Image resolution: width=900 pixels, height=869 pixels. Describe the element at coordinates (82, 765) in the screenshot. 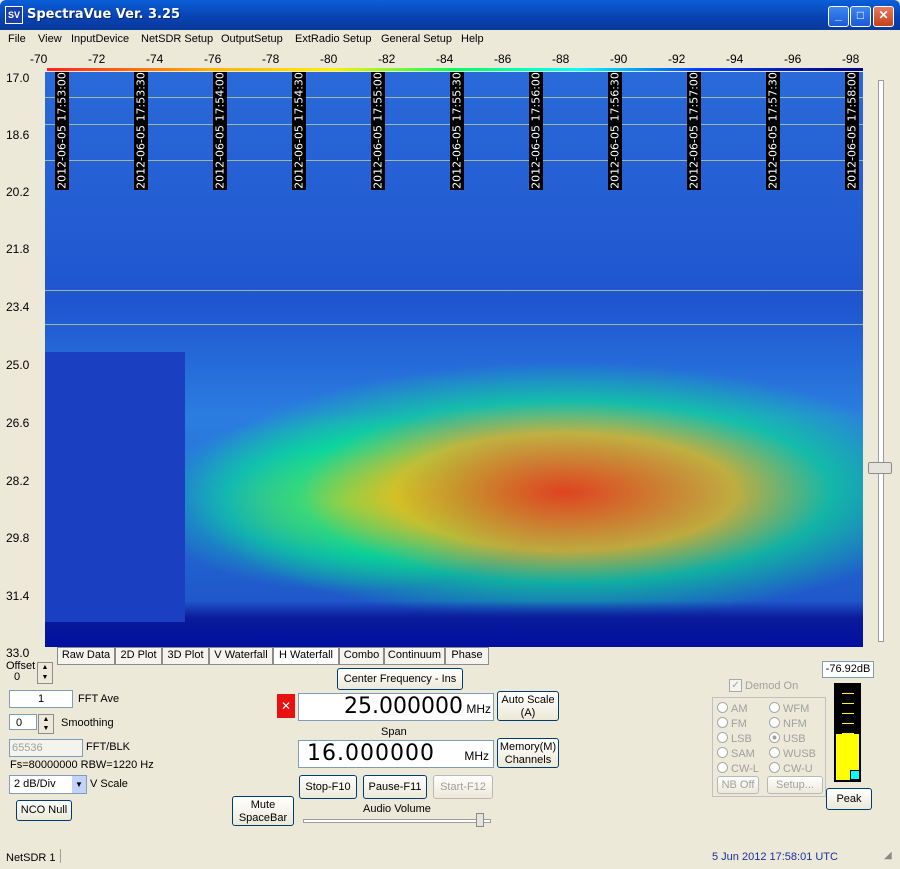

I see `fs-rbw-text: Fs=80000000 RBW=1220 Hz` at that location.